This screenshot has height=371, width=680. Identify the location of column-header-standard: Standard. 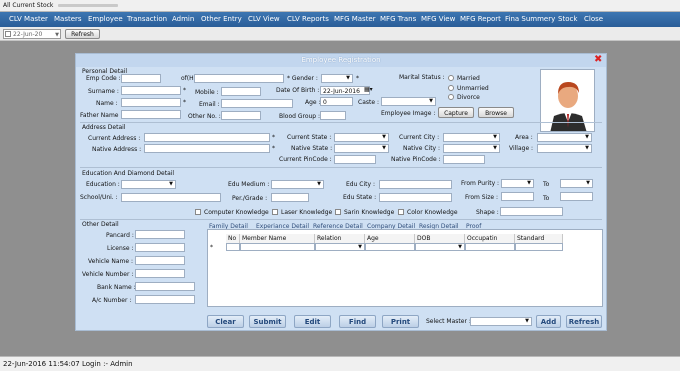
(539, 238).